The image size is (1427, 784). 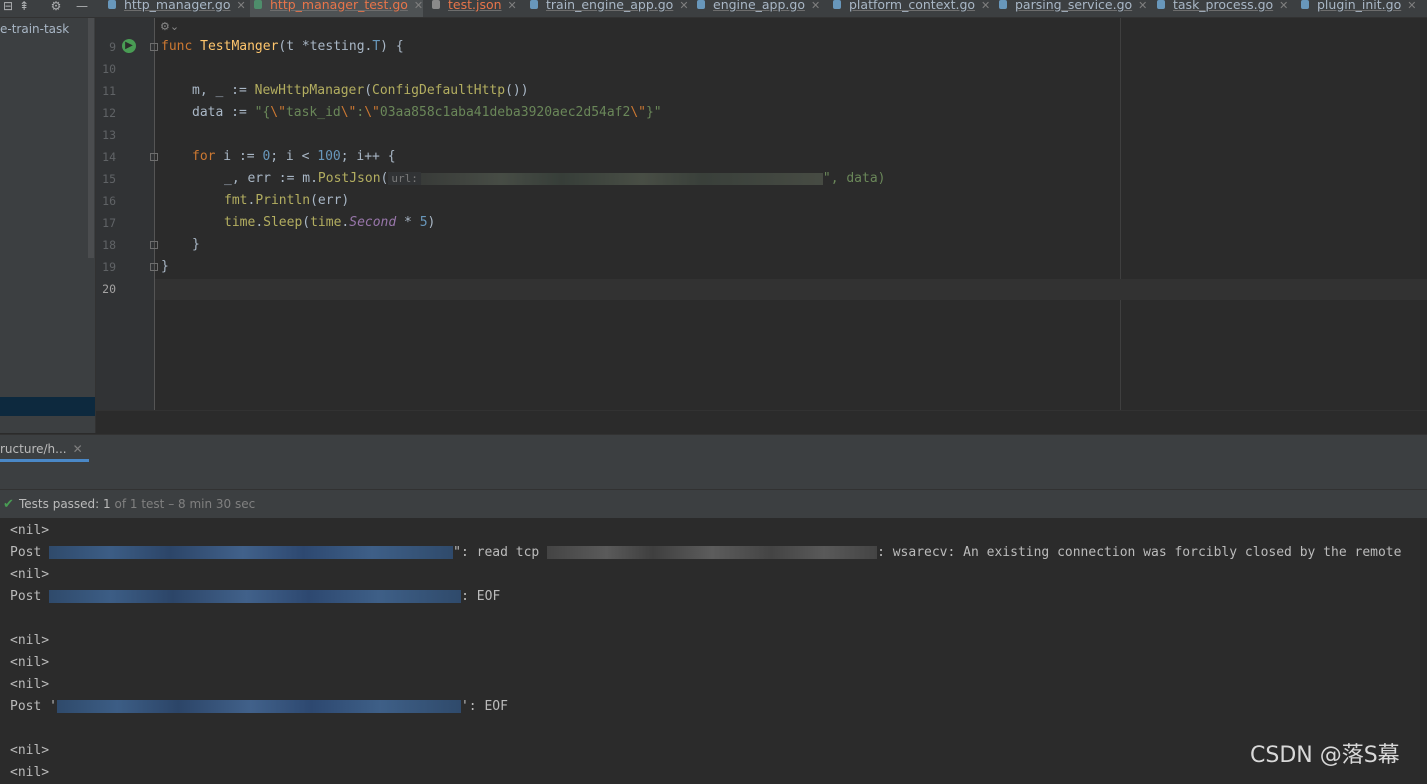 I want to click on line-number: 15, so click(x=109, y=179).